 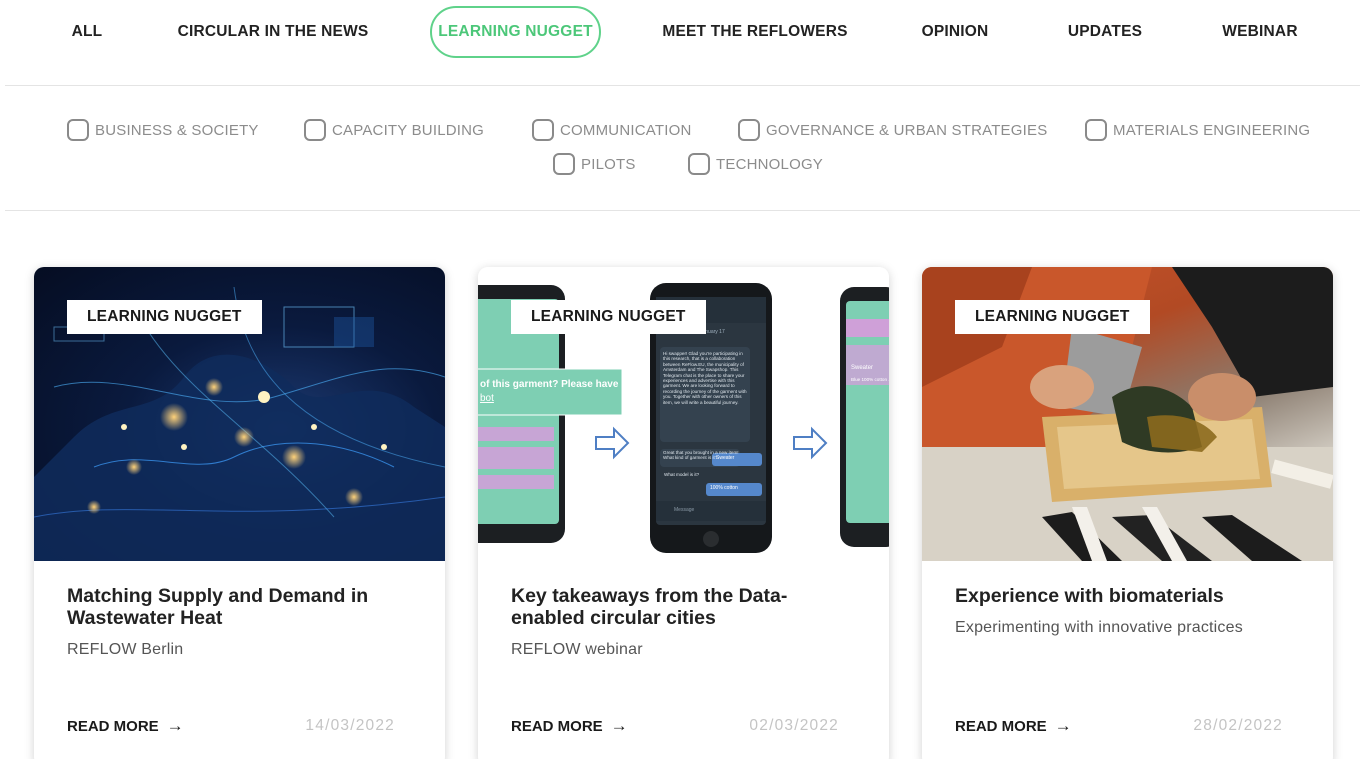 What do you see at coordinates (577, 649) in the screenshot?
I see `card-subtitle: REFLOW webinar` at bounding box center [577, 649].